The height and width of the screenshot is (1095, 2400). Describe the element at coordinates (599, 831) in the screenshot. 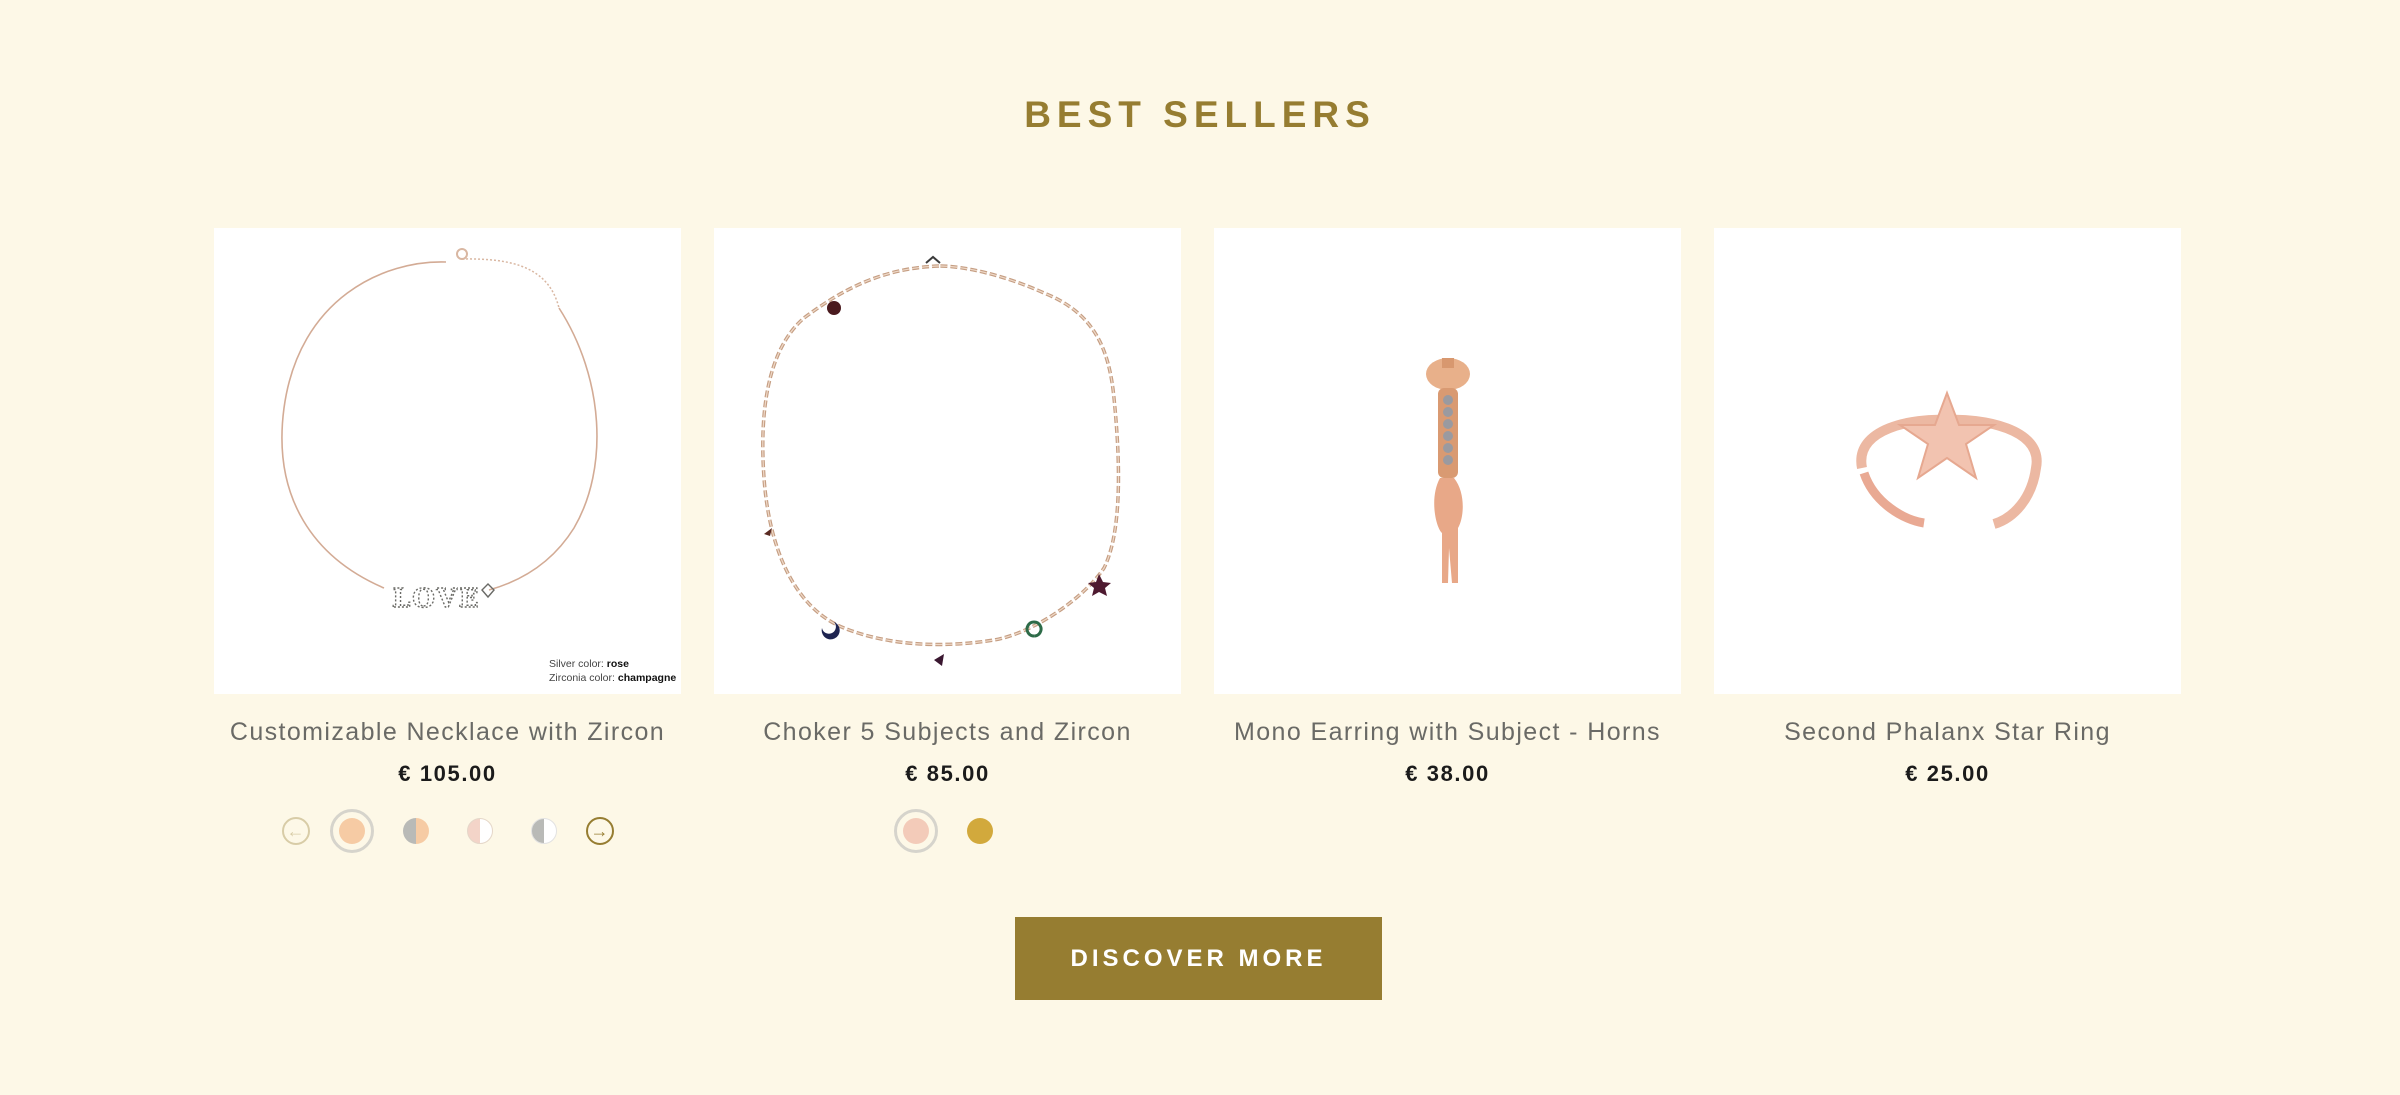

I see `arrow-right-circle-icon: →` at that location.